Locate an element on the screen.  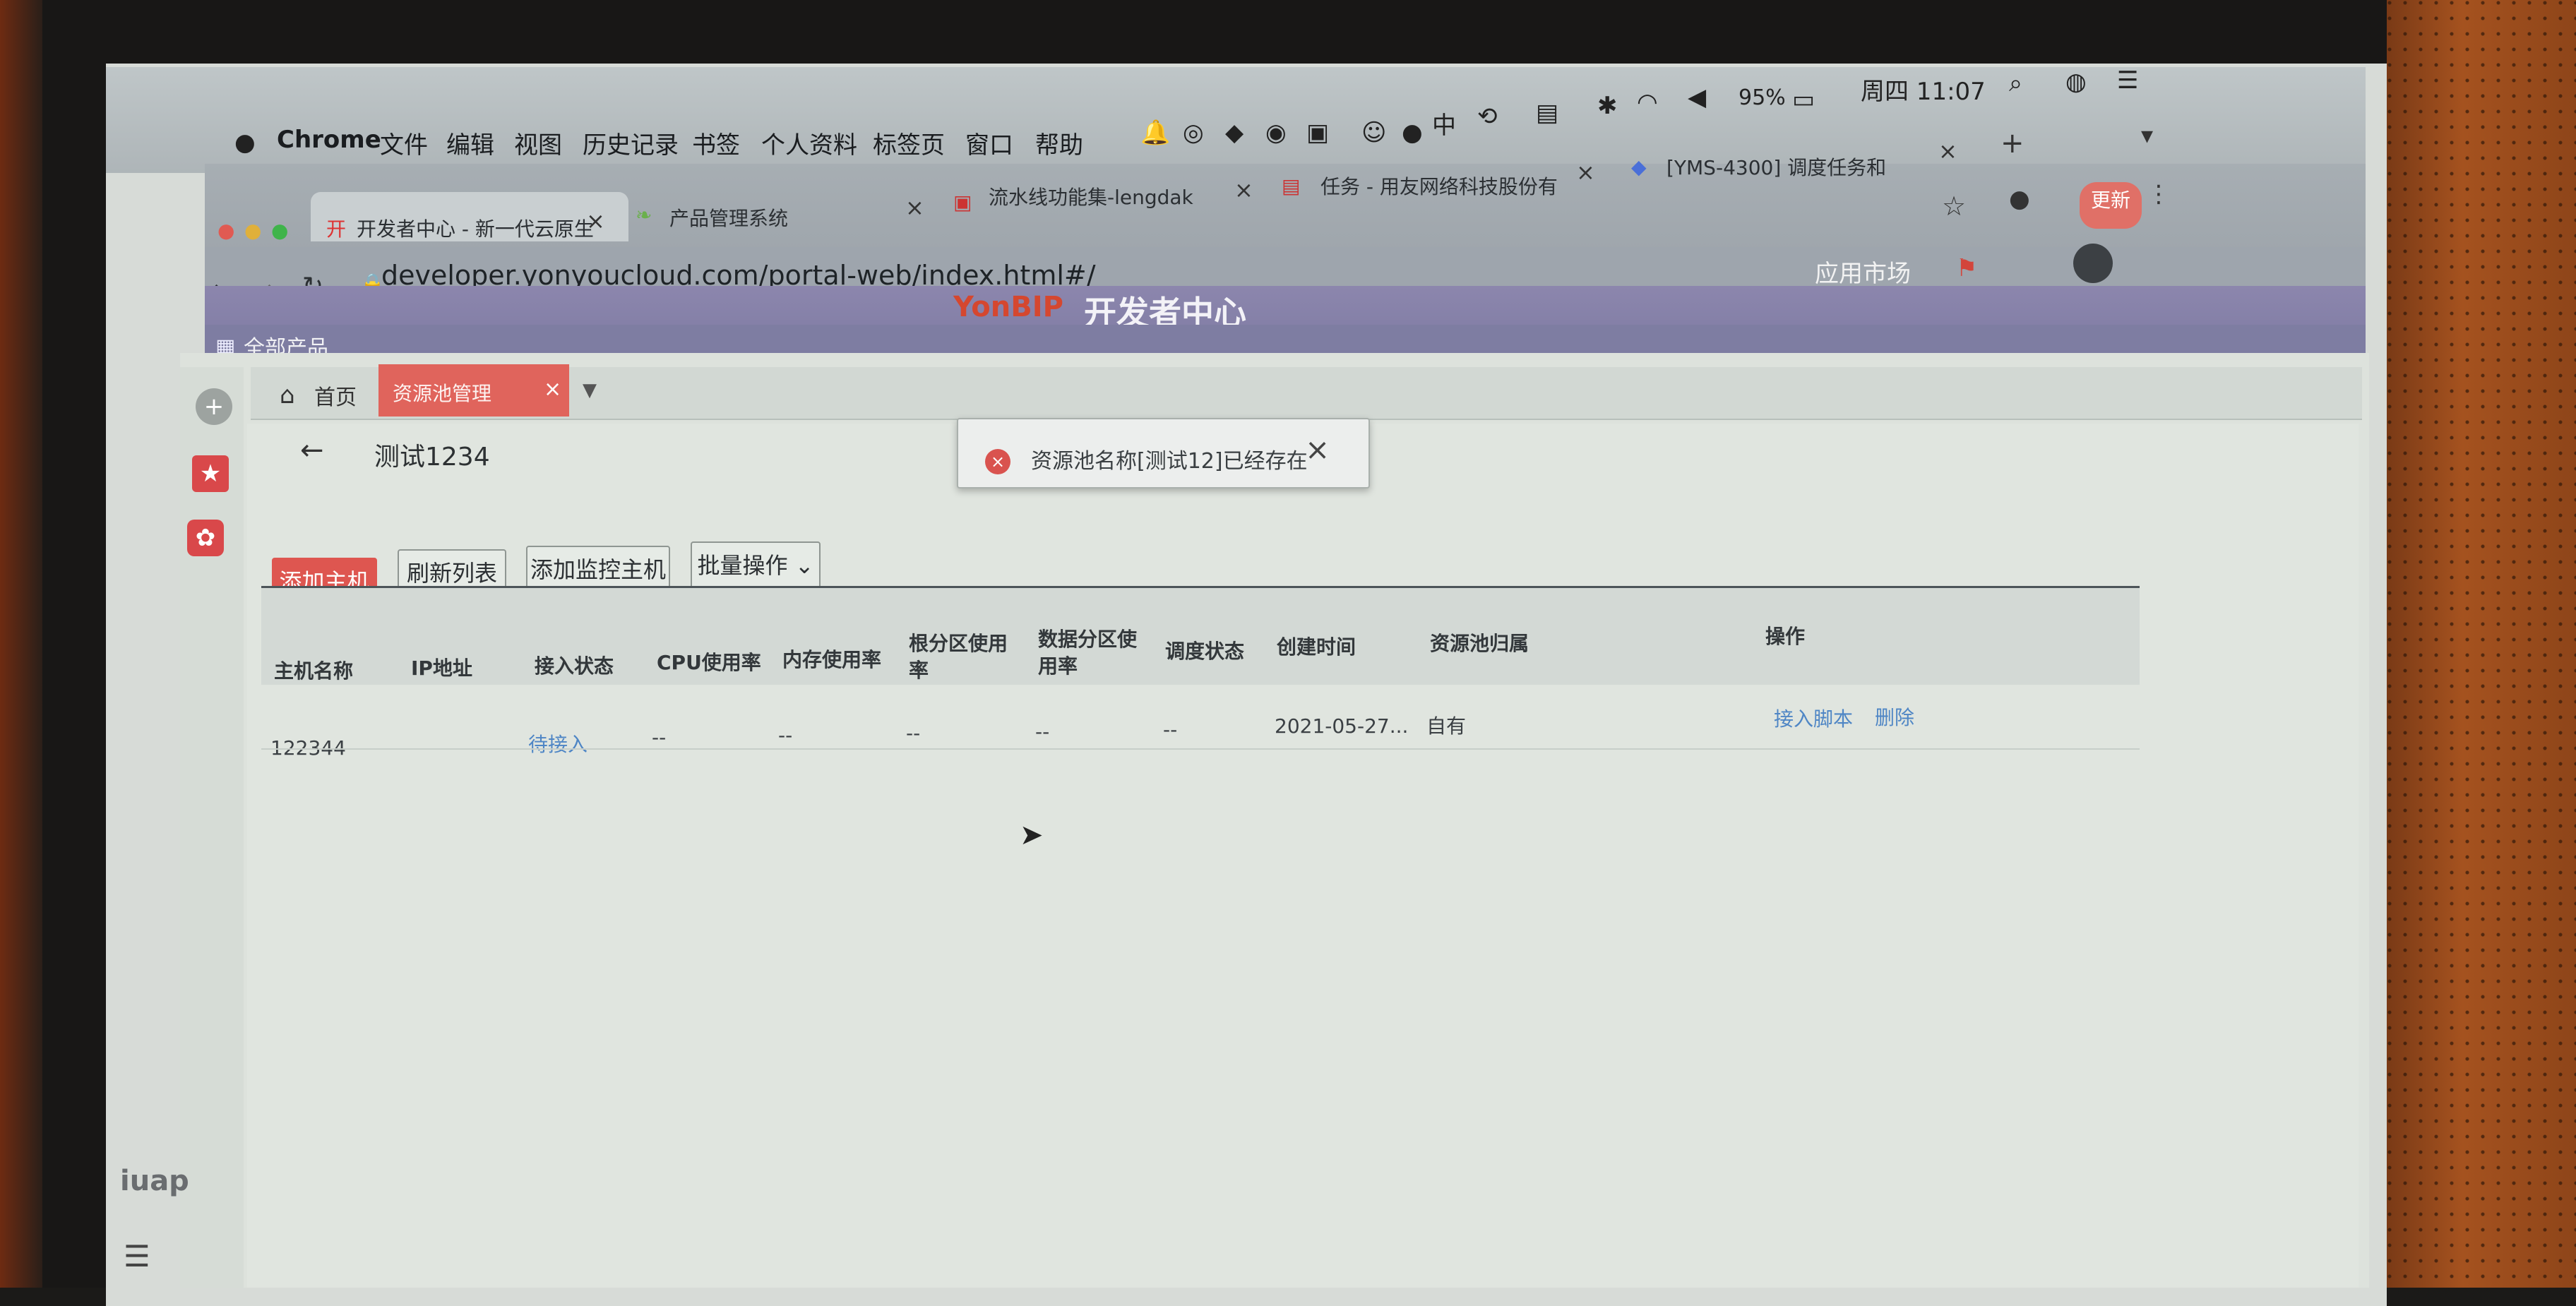
screen-share-icon: ▤ is located at coordinates (1547, 113).